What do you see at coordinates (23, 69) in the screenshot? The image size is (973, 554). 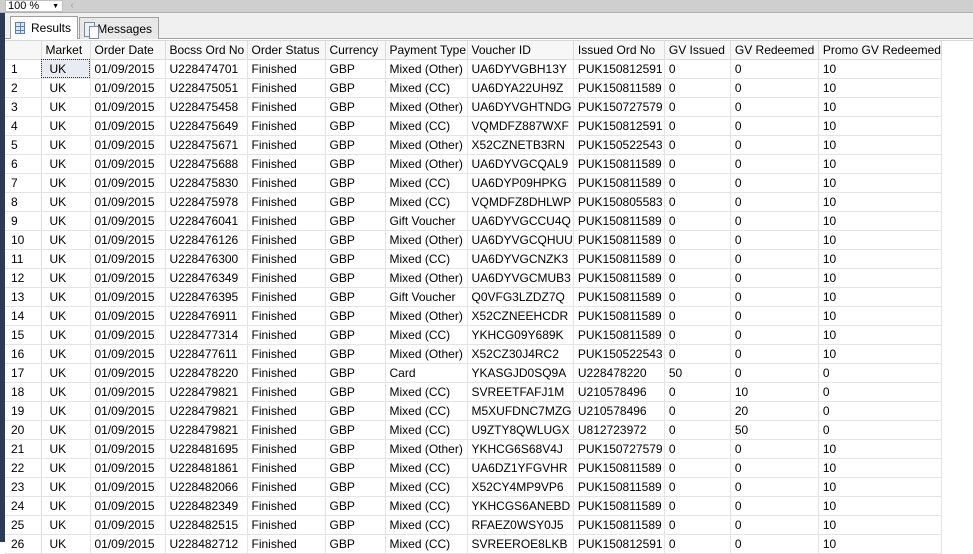 I see `row-number: 1` at bounding box center [23, 69].